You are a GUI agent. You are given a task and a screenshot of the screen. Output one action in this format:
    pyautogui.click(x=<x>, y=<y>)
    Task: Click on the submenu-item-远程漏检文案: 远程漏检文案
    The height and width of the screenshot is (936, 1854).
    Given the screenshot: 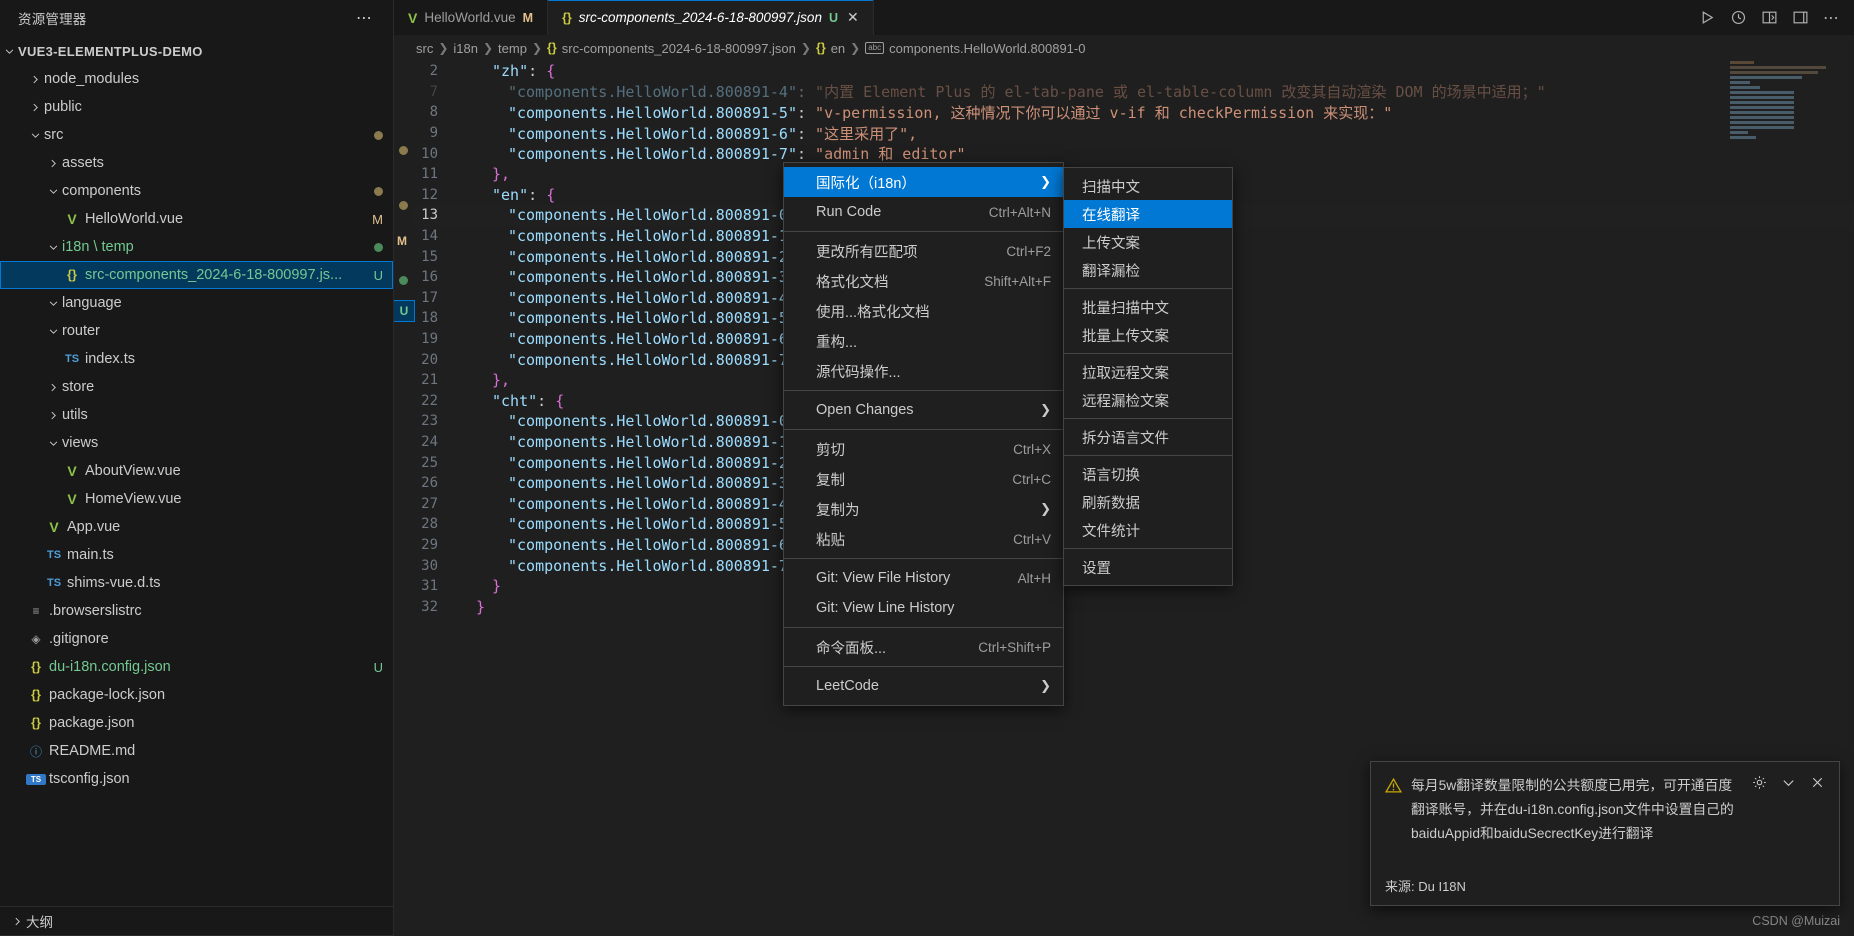 What is the action you would take?
    pyautogui.click(x=1148, y=400)
    